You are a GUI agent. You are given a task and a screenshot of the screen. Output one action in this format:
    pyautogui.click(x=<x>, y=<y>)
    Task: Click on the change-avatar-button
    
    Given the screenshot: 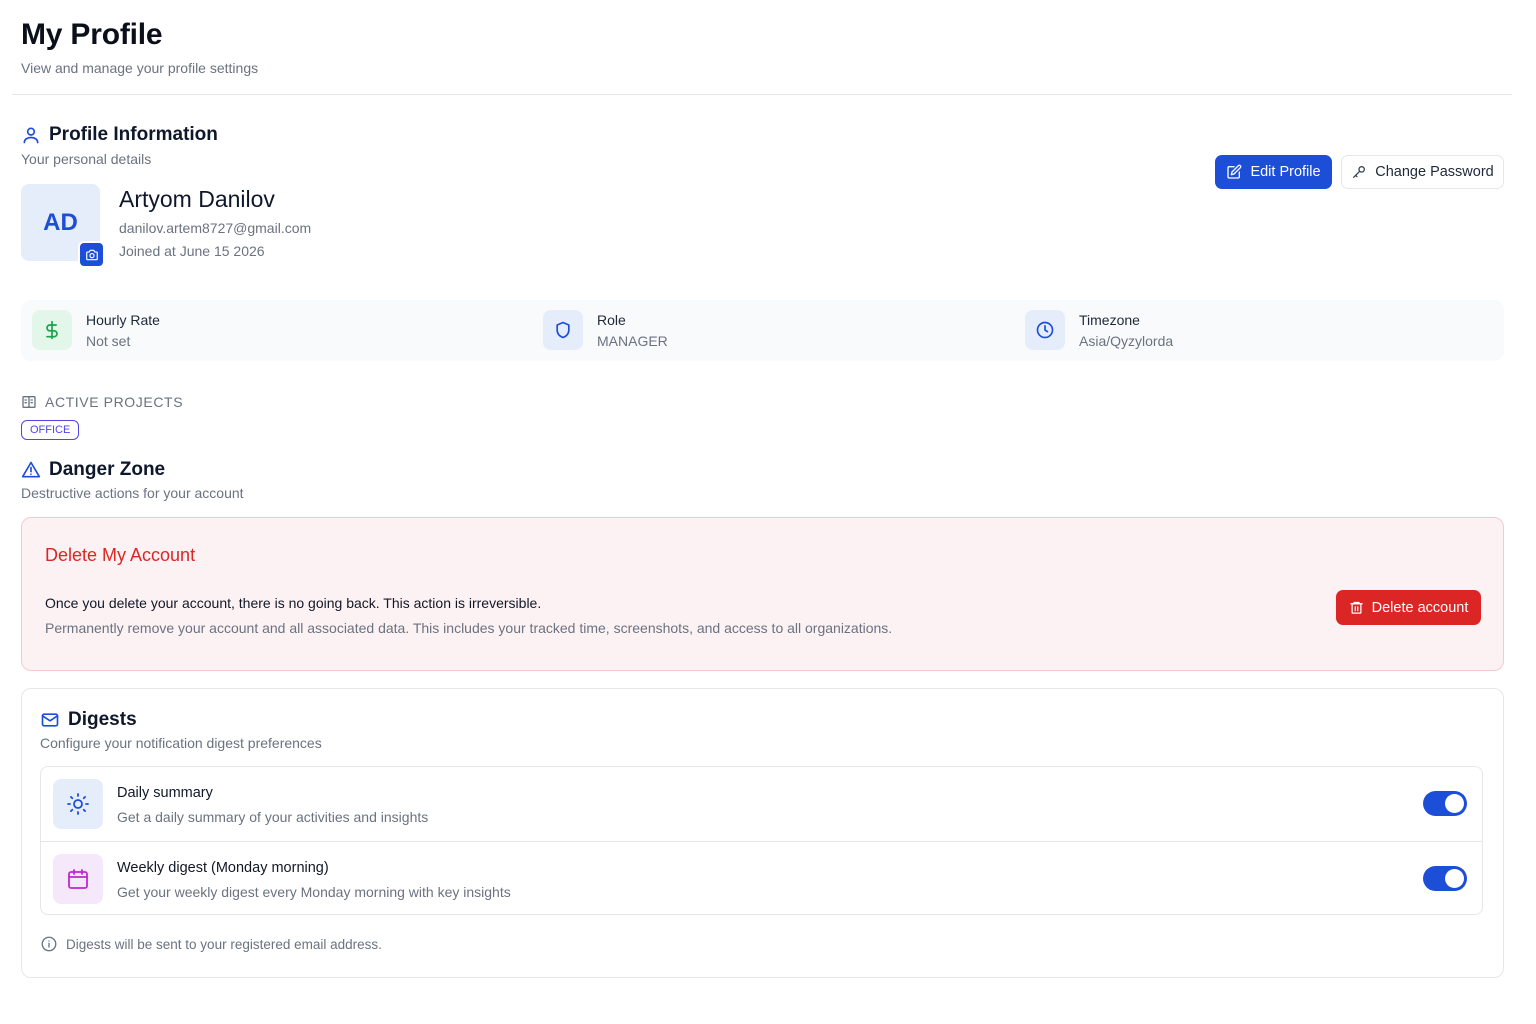 What is the action you would take?
    pyautogui.click(x=91, y=254)
    